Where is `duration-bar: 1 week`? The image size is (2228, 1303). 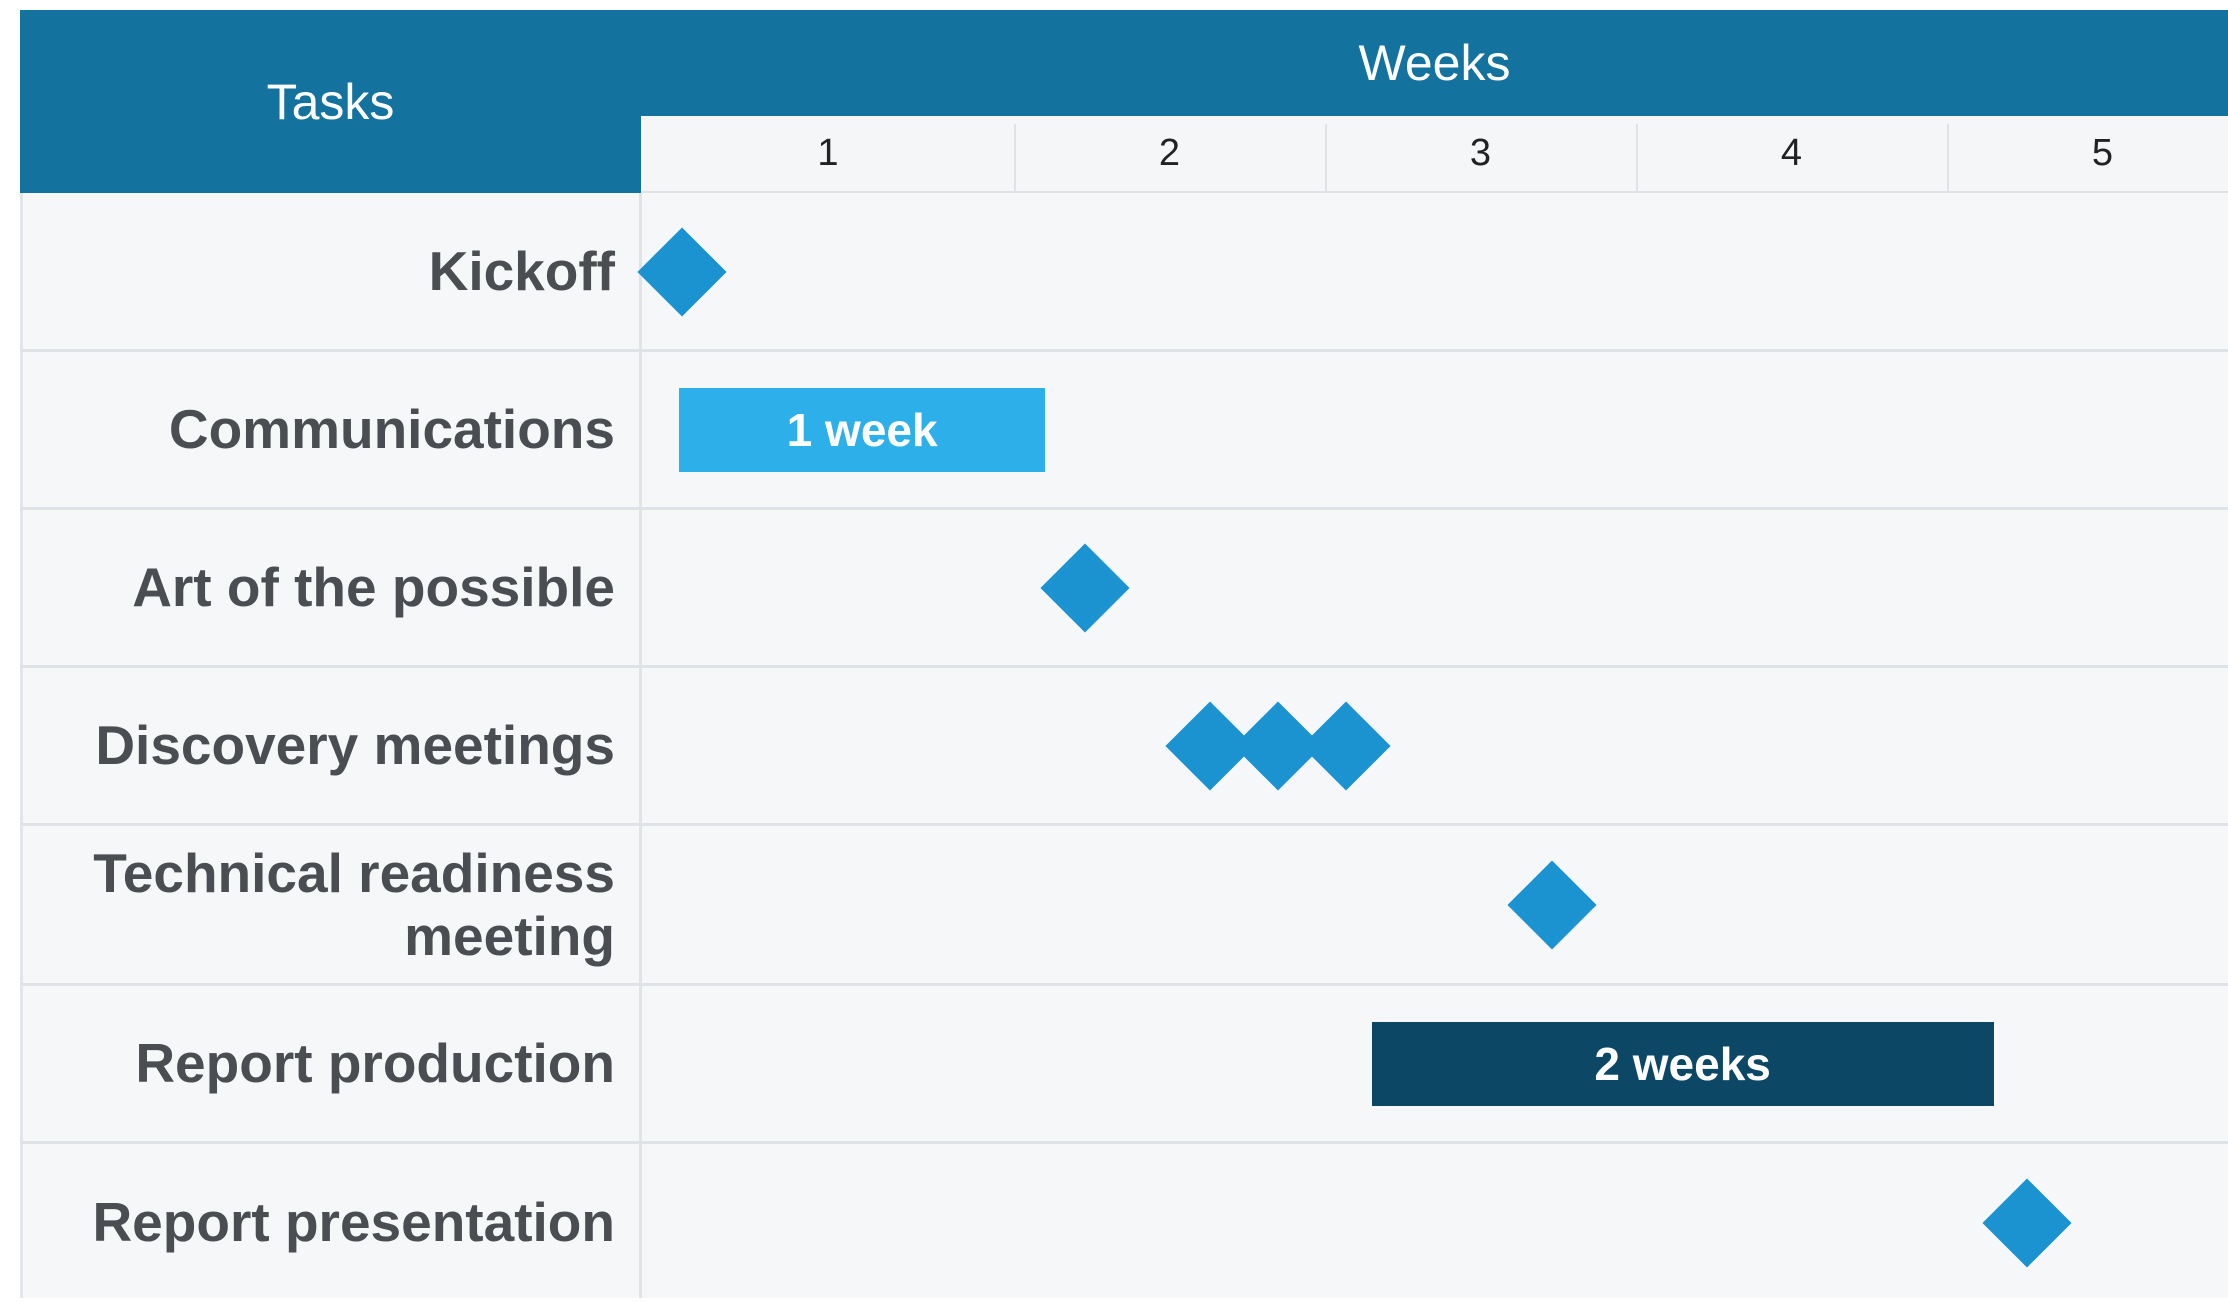 duration-bar: 1 week is located at coordinates (862, 430).